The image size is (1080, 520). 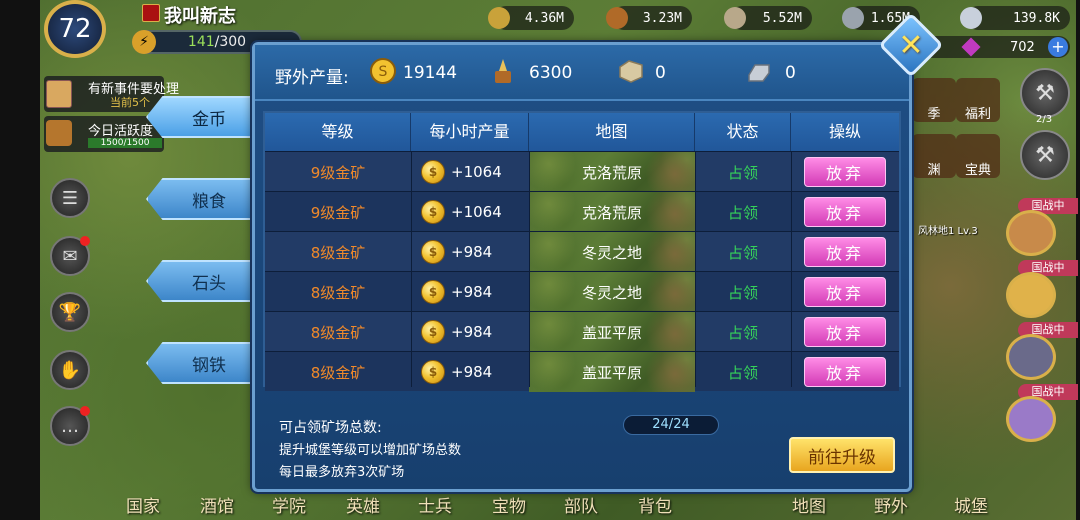 I want to click on tab-gold: 金币, so click(x=205, y=117).